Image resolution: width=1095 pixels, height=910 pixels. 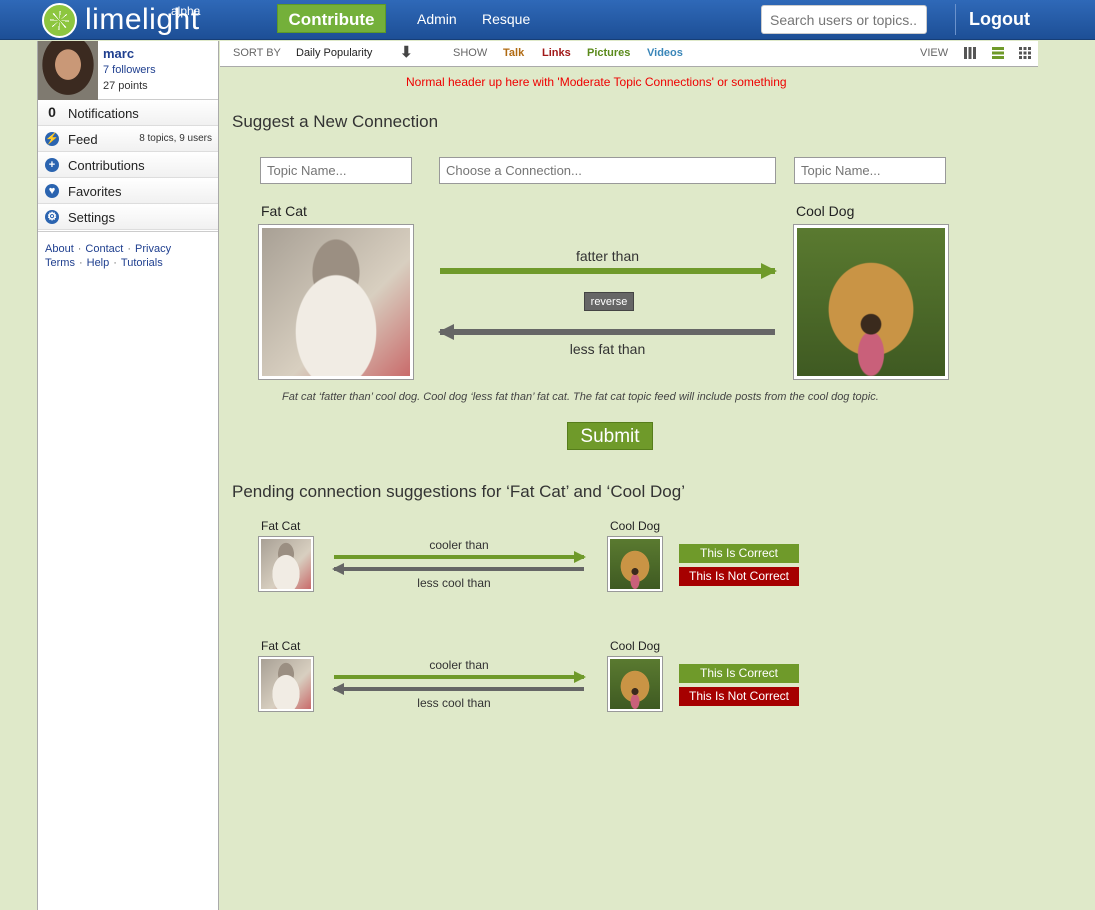 What do you see at coordinates (104, 249) in the screenshot?
I see `footer-contact-link: Contact` at bounding box center [104, 249].